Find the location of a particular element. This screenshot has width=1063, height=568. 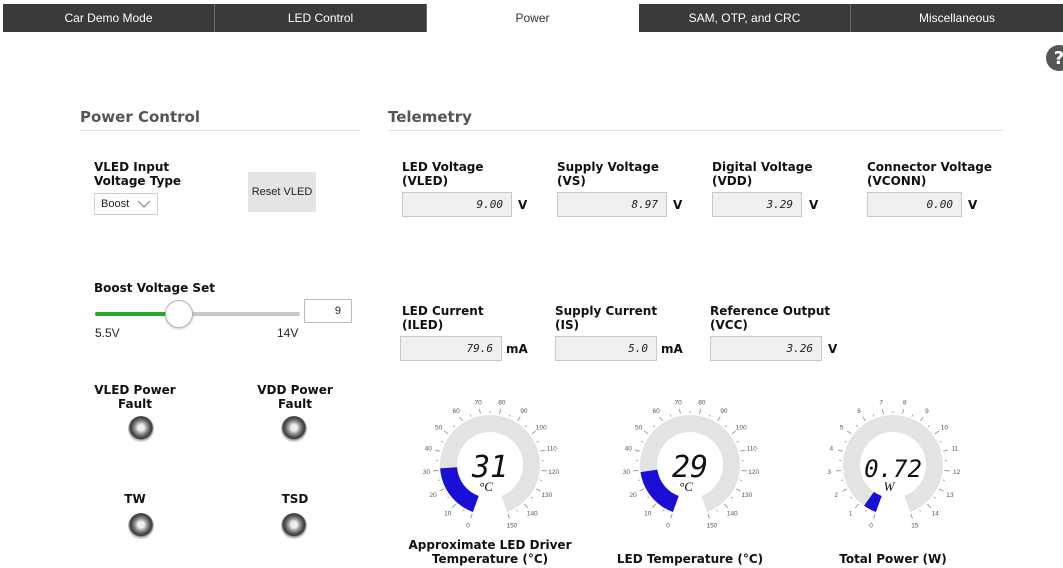

input-type-label: VLED Input Voltage Type is located at coordinates (138, 174).